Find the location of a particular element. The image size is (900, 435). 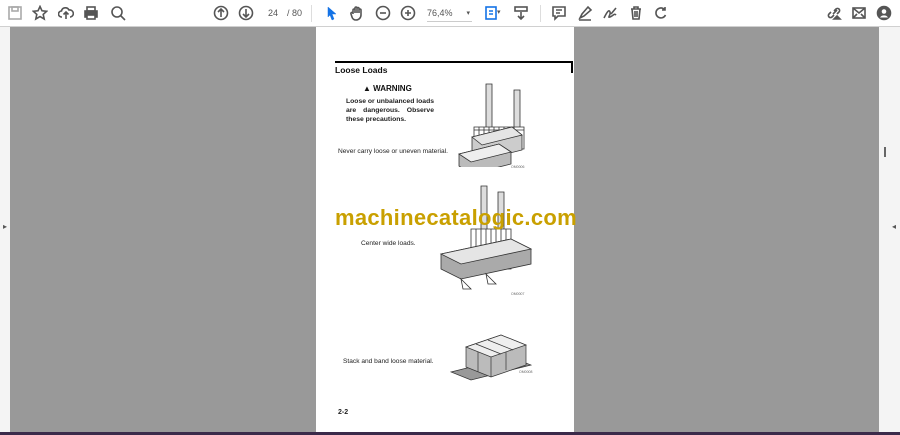

select-cursor-icon is located at coordinates (332, 13).